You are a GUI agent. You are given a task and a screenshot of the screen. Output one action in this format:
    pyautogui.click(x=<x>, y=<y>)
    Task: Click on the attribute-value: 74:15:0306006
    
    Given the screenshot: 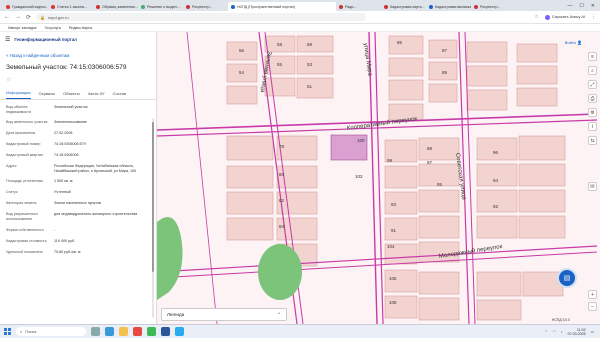 What is the action you would take?
    pyautogui.click(x=101, y=155)
    